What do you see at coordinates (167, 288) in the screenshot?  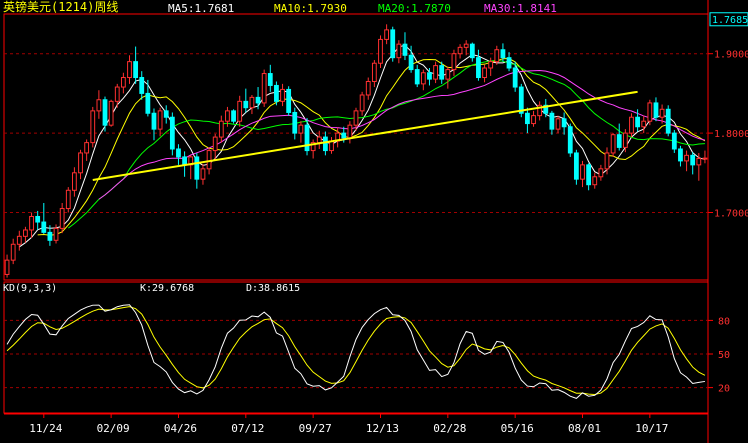 I see `k-value: K:29.6768` at bounding box center [167, 288].